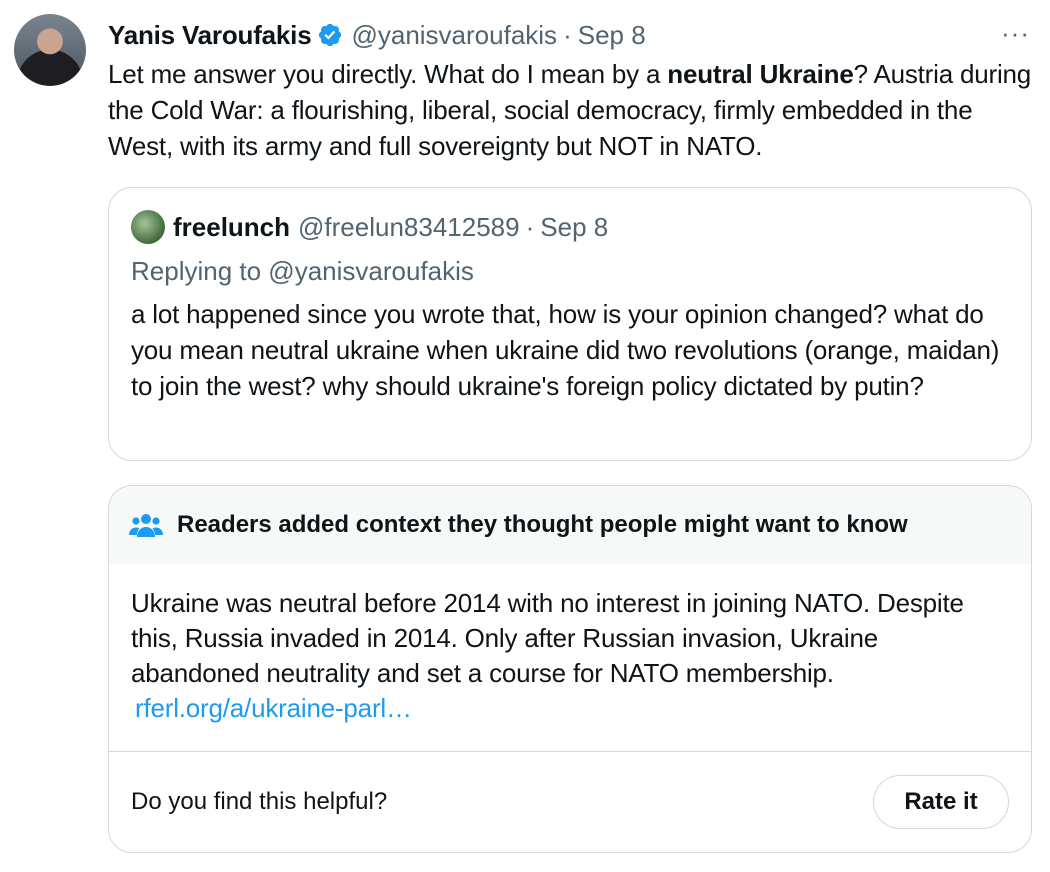 The image size is (1050, 872). Describe the element at coordinates (50, 50) in the screenshot. I see `author-avatar` at that location.